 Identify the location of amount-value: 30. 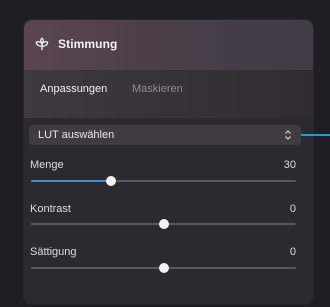
(289, 165).